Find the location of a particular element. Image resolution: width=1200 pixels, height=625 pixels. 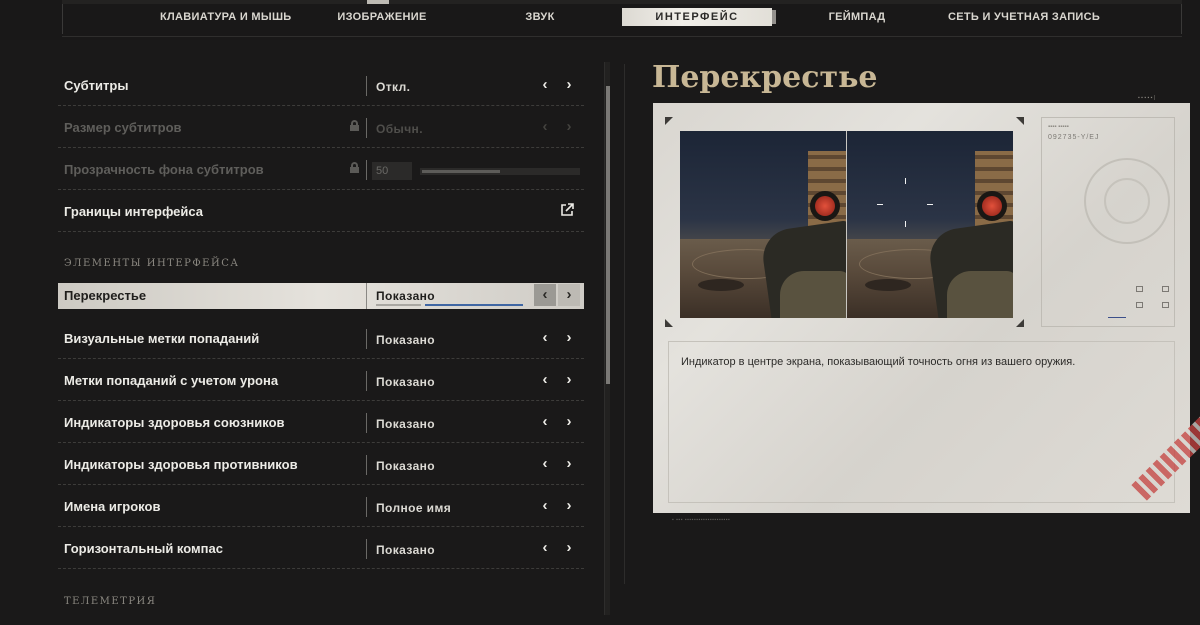

setting-label: Прозрачность фона субтитров is located at coordinates (164, 169).